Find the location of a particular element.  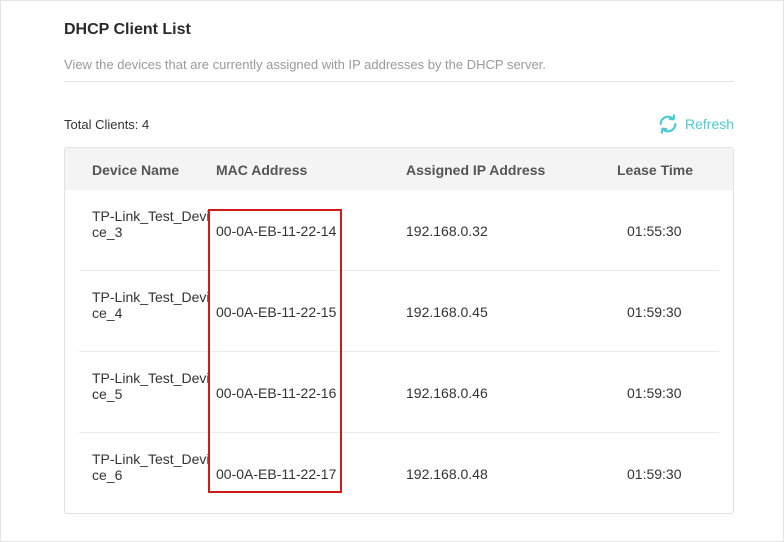

page-title: DHCP Client List is located at coordinates (127, 29).